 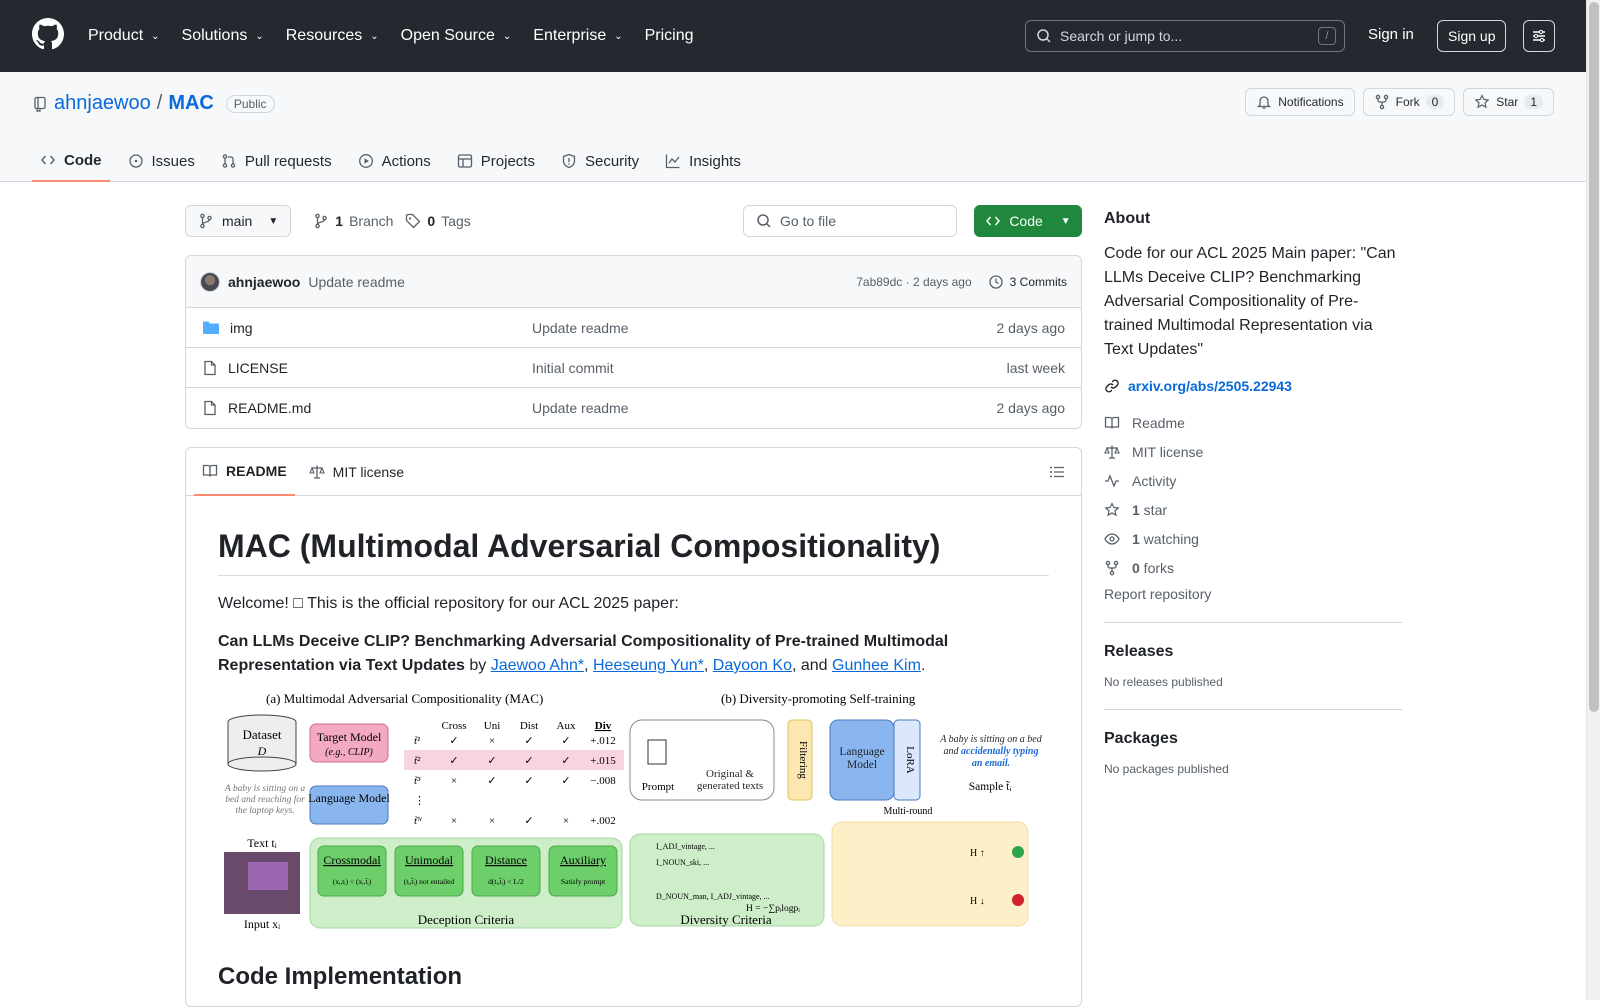 I want to click on book-icon, so click(x=210, y=470).